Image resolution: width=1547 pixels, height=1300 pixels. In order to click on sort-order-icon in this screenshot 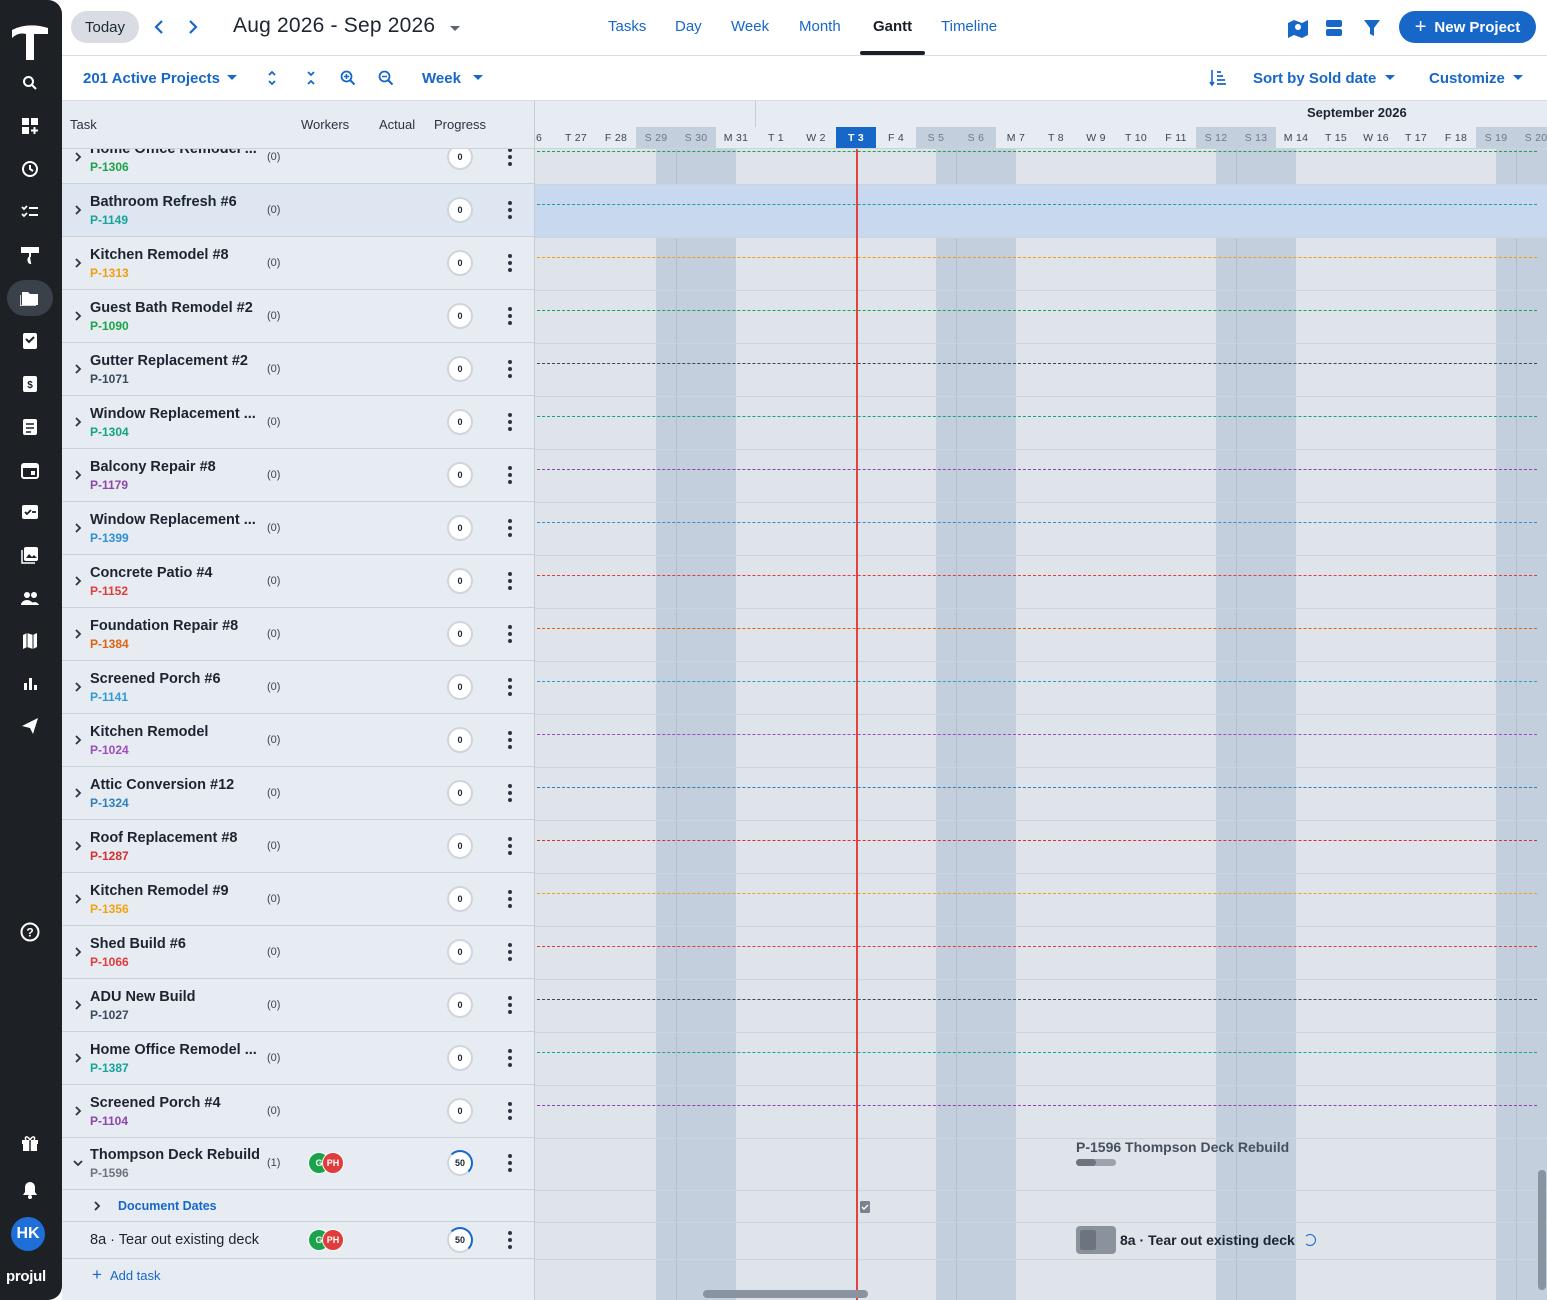, I will do `click(1218, 78)`.